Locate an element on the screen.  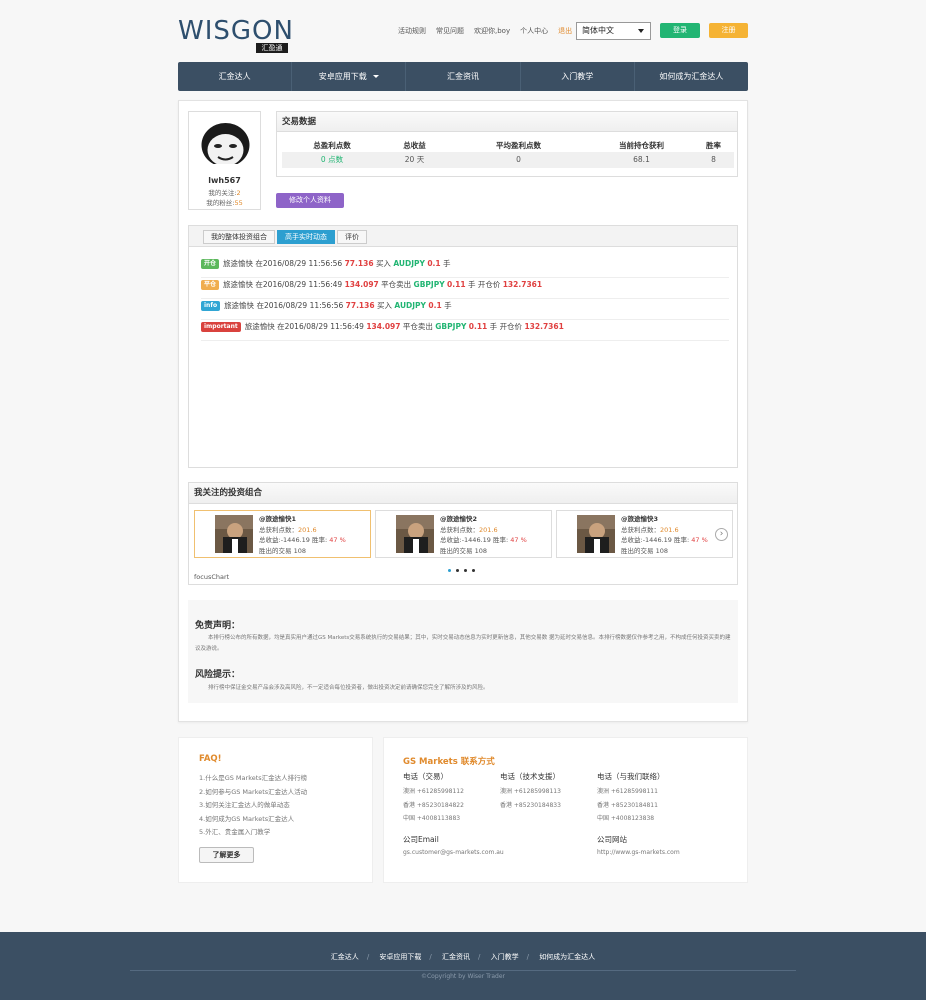
focus-chart-label: focusChart is located at coordinates (212, 577).